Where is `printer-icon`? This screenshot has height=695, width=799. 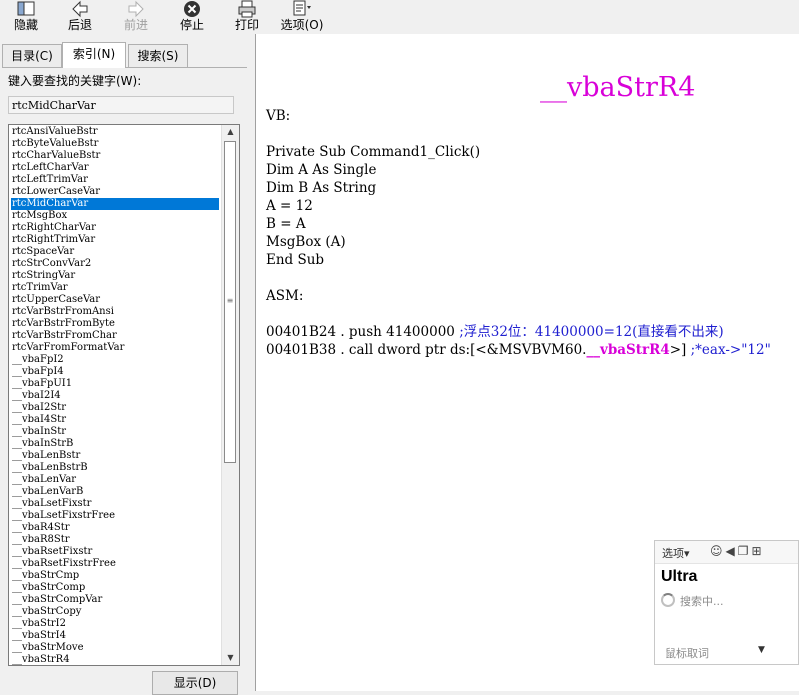 printer-icon is located at coordinates (247, 9).